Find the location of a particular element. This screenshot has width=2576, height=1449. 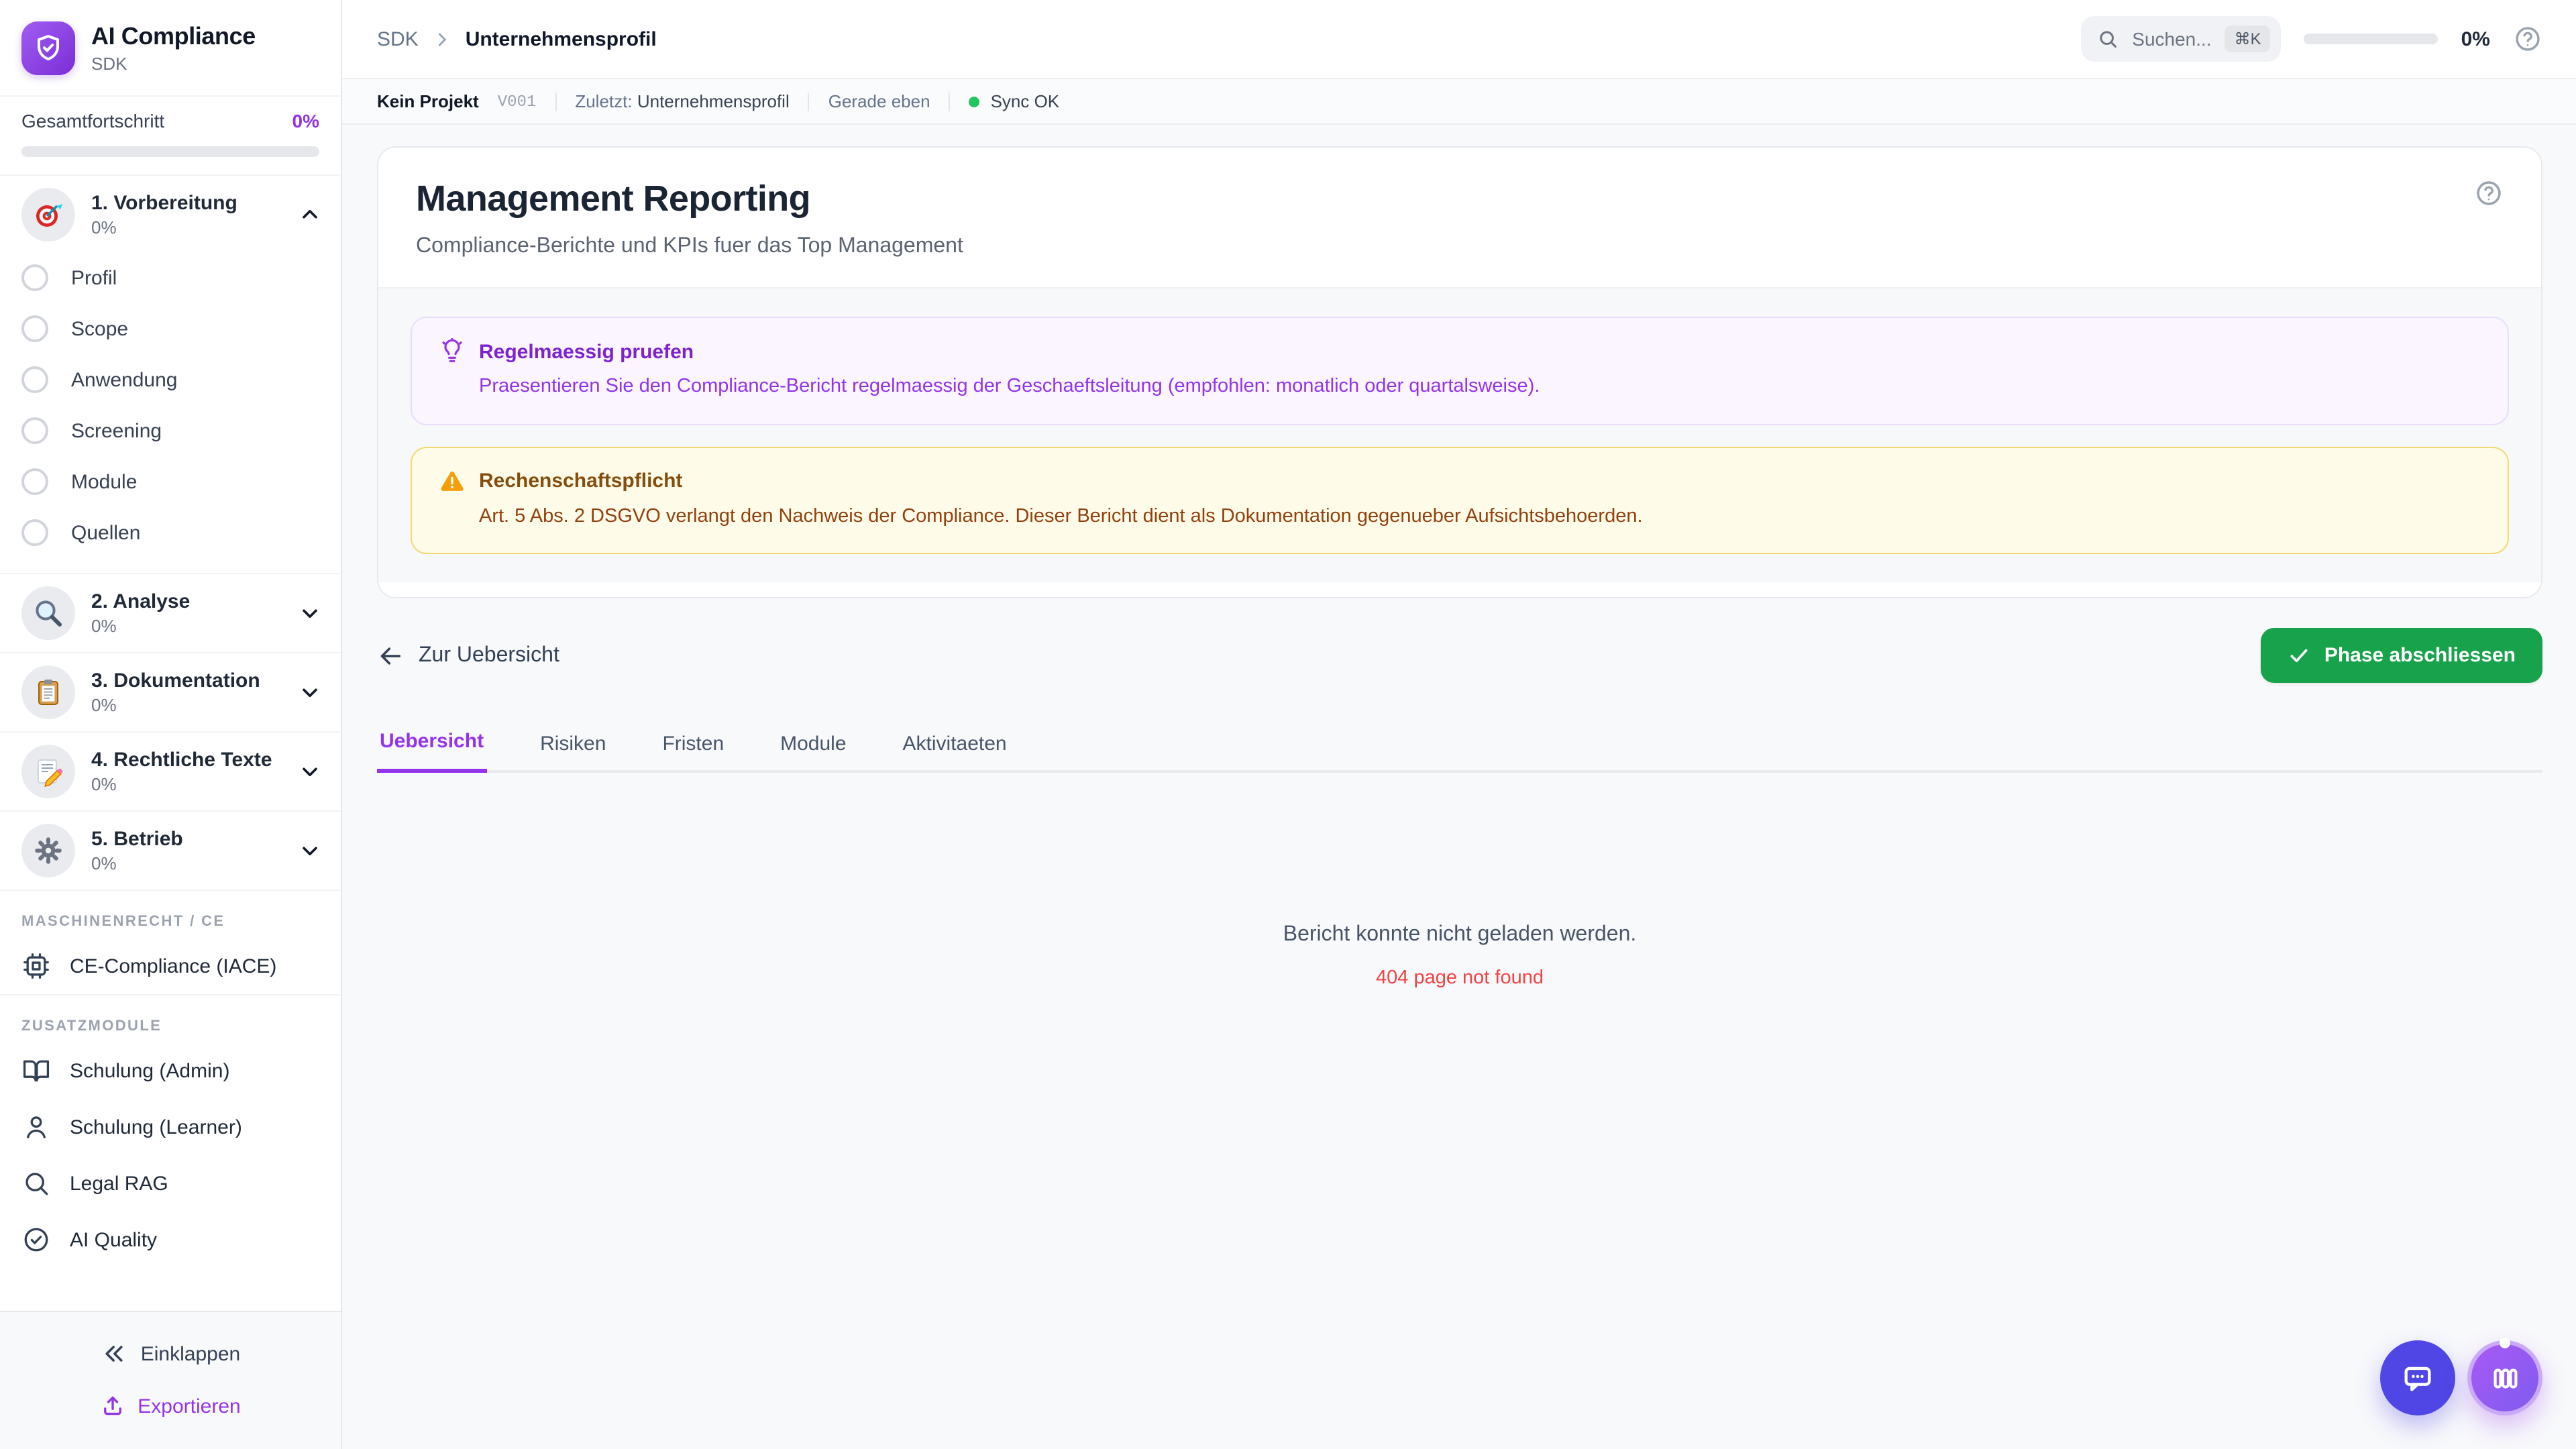

search-input: Suchen... ⌘K is located at coordinates (2181, 39).